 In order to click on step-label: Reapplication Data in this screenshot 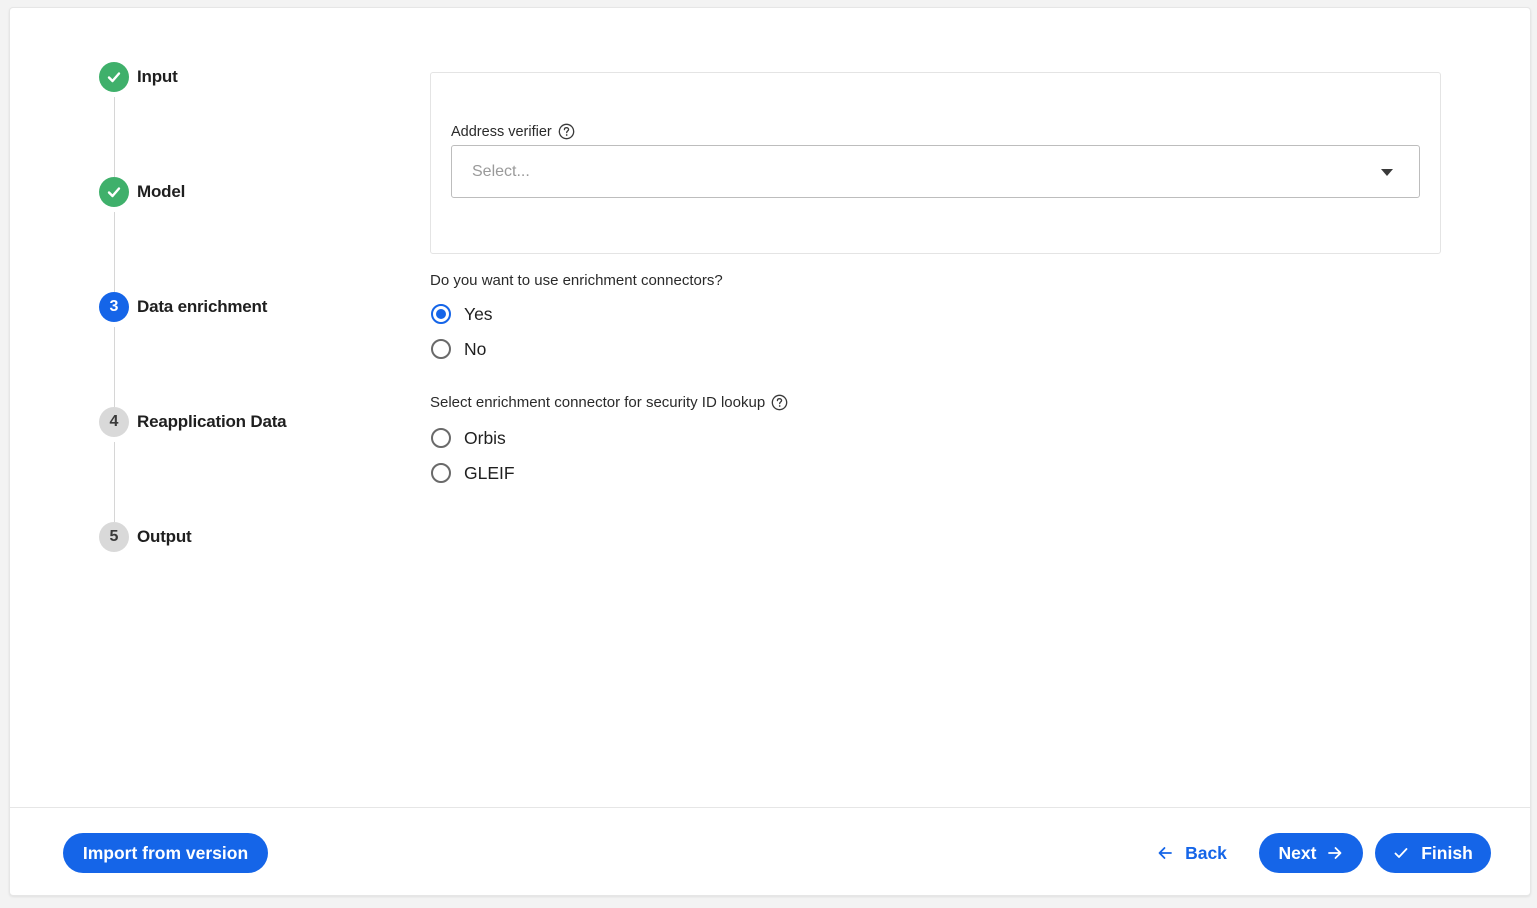, I will do `click(212, 421)`.